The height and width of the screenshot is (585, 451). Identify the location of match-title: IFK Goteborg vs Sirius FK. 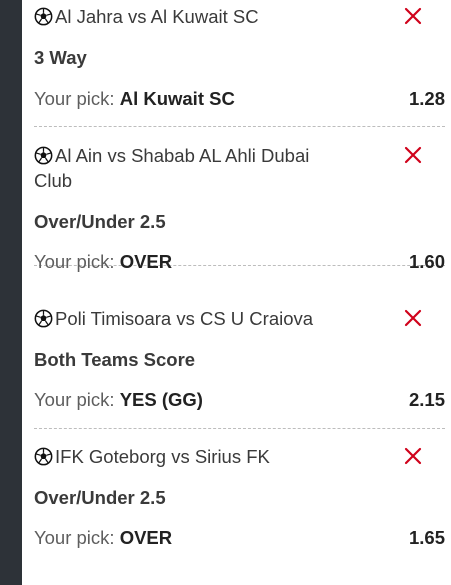
(189, 456).